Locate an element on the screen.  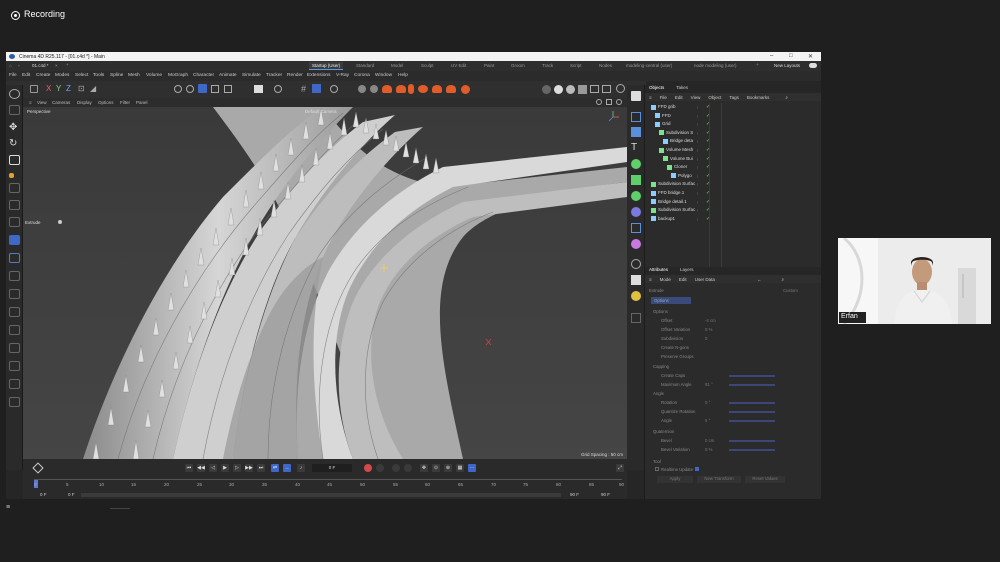
uv-mode-icon is located at coordinates (215, 89).